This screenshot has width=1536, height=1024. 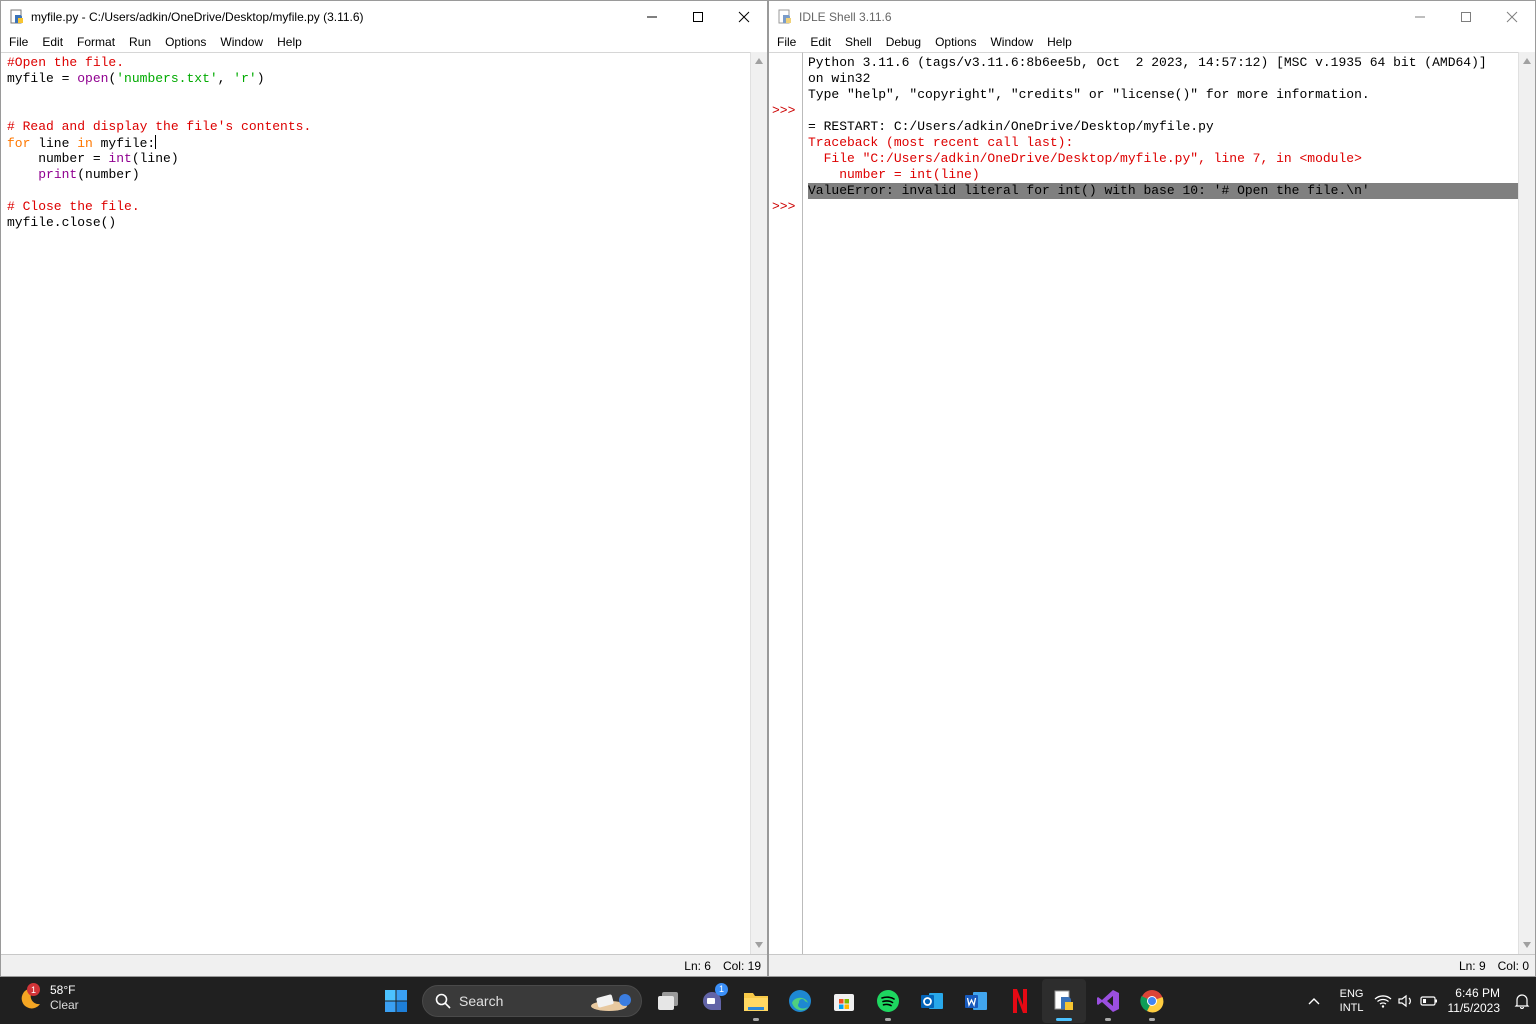 I want to click on language-indicator: ENG INTL, so click(x=1352, y=1001).